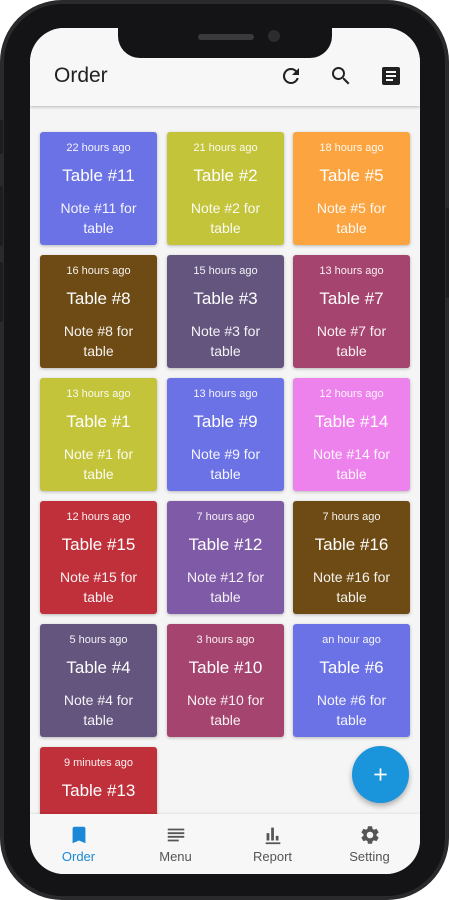 This screenshot has height=900, width=449. What do you see at coordinates (391, 76) in the screenshot?
I see `receipt-icon` at bounding box center [391, 76].